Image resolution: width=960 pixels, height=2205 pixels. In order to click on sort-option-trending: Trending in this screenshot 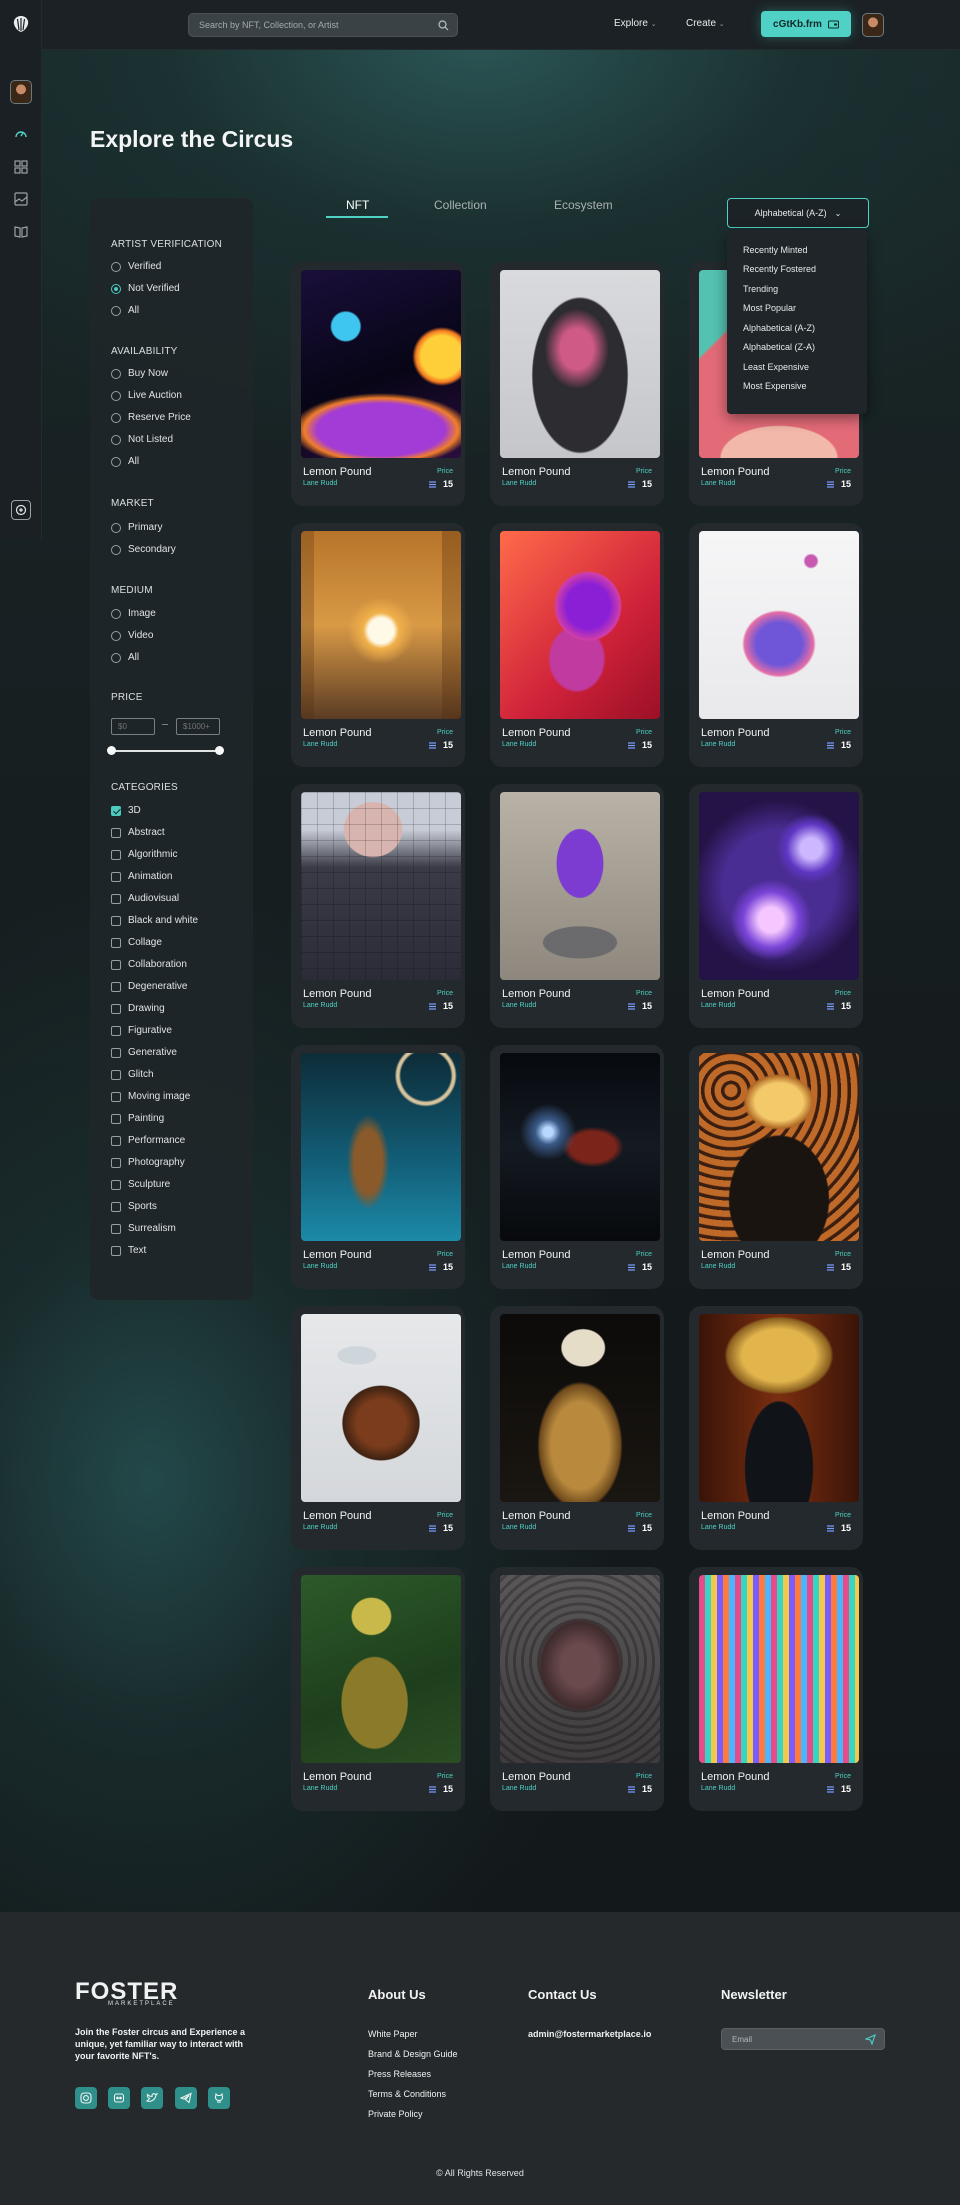, I will do `click(760, 289)`.